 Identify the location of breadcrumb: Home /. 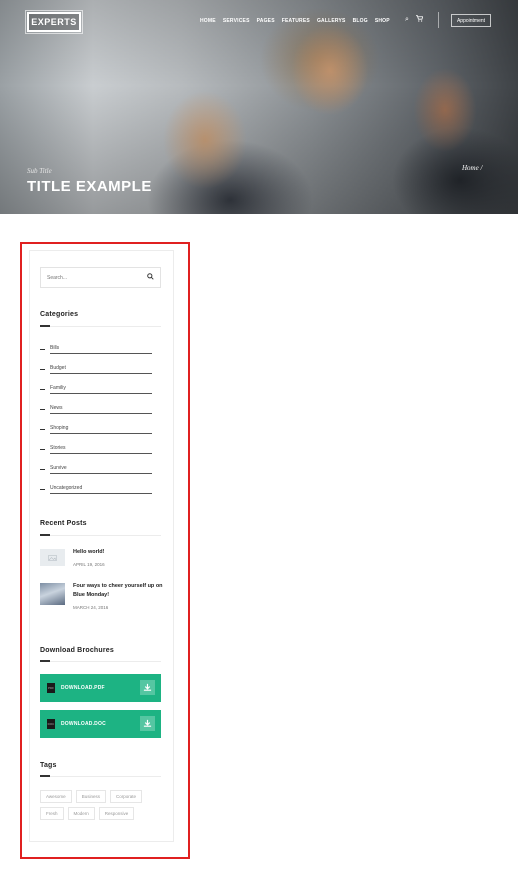
(472, 168).